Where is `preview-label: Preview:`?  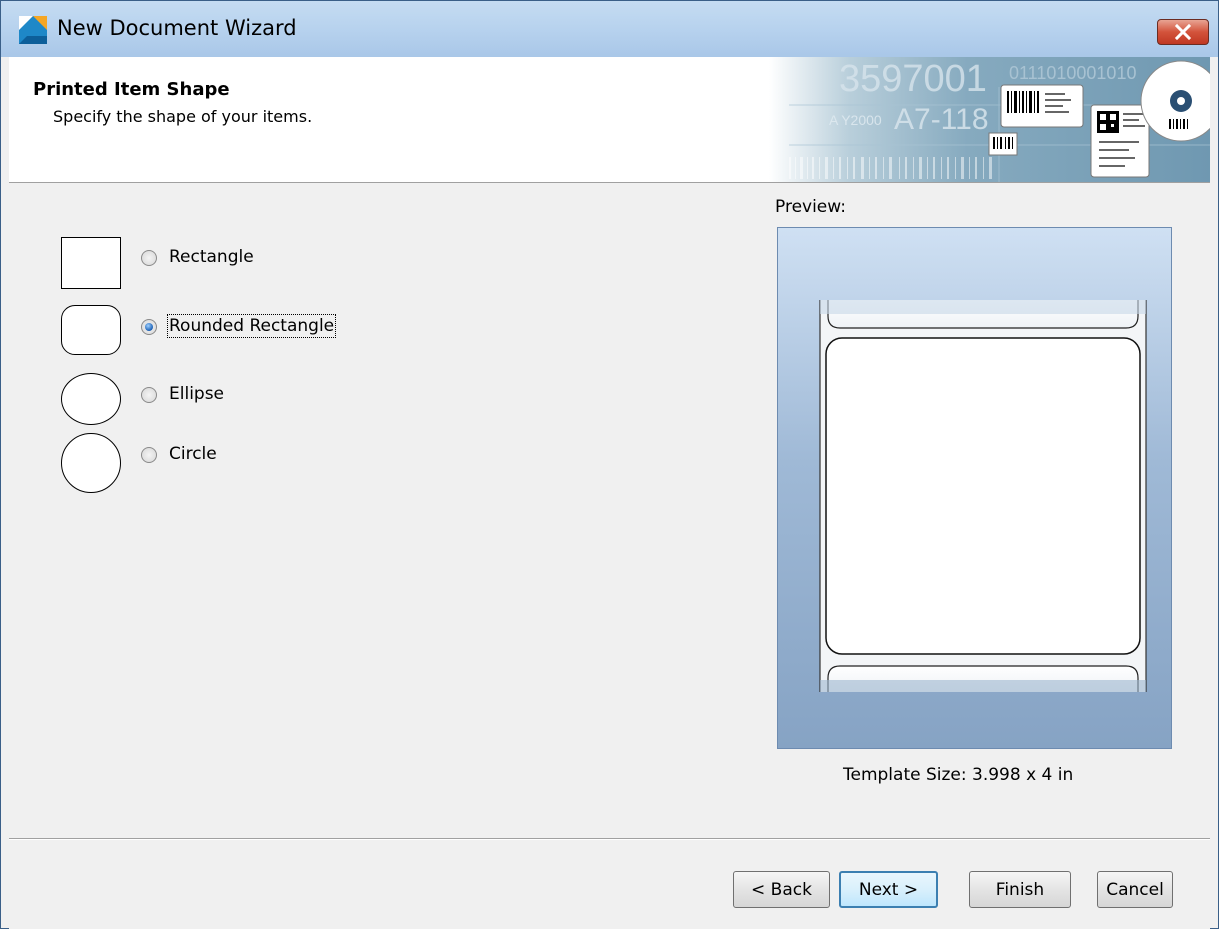
preview-label: Preview: is located at coordinates (810, 207).